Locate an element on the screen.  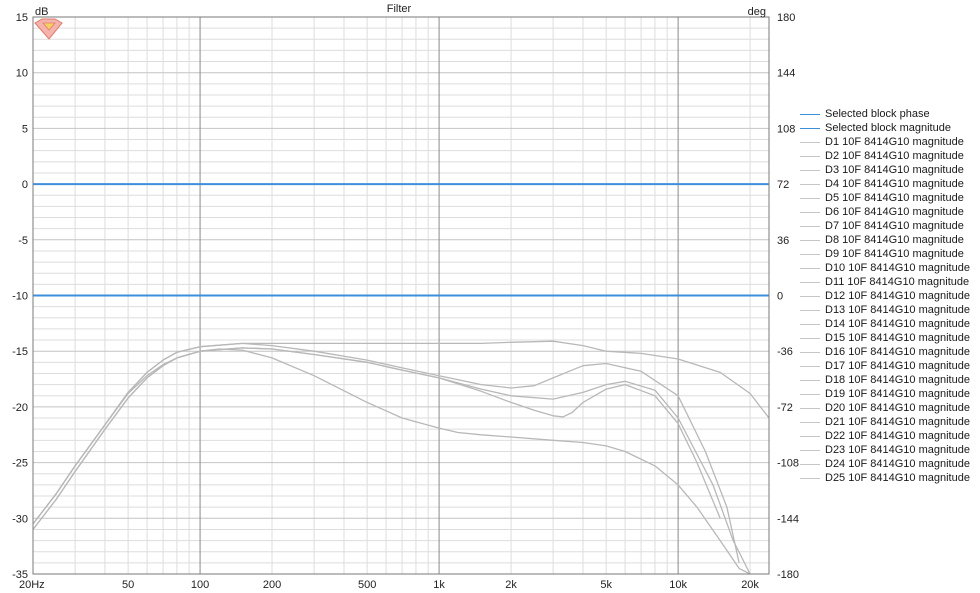
legend-label: D23 10F 8414G10 magnitude is located at coordinates (897, 450).